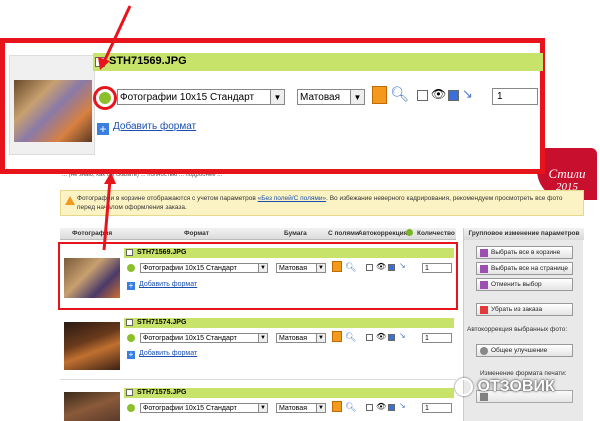 The height and width of the screenshot is (421, 600). I want to click on arrow-top, so click(117, 34).